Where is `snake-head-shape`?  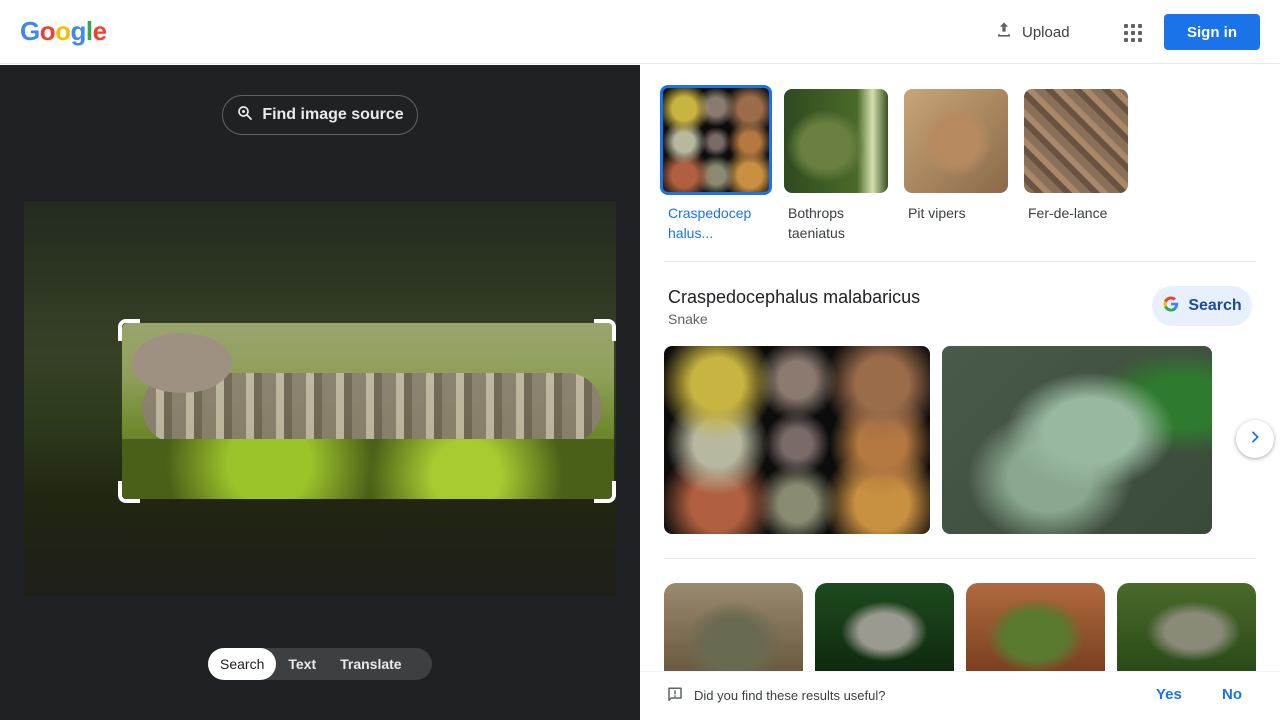
snake-head-shape is located at coordinates (182, 363).